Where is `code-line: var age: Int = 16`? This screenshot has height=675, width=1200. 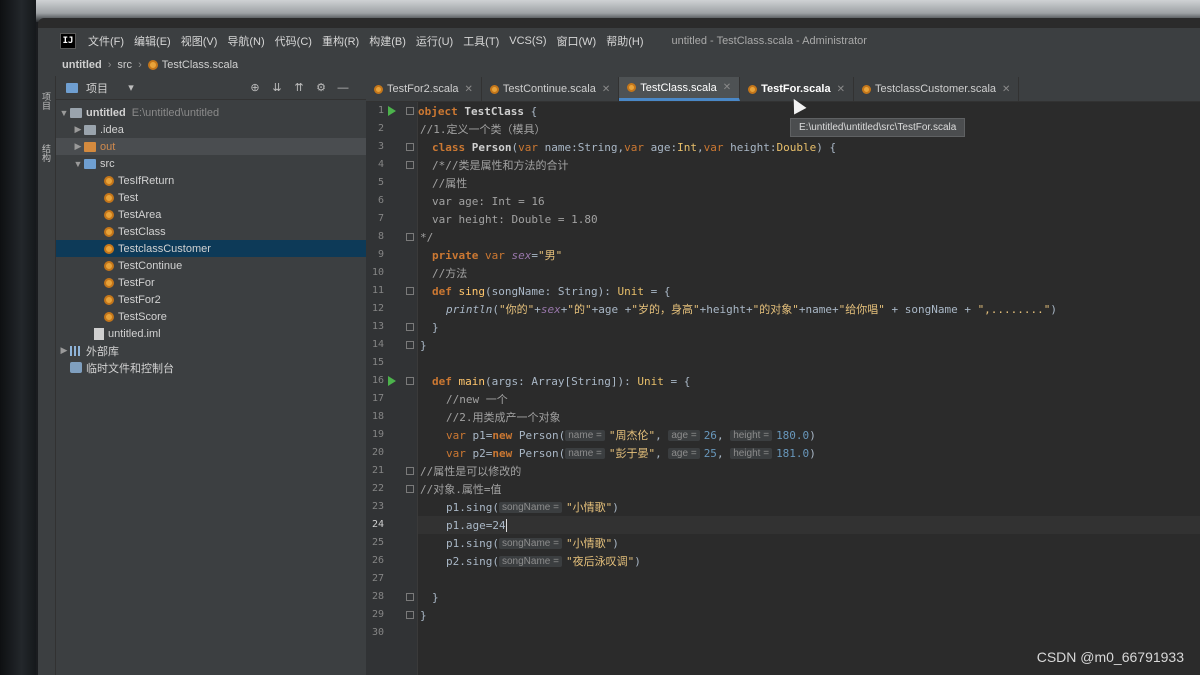 code-line: var age: Int = 16 is located at coordinates (809, 201).